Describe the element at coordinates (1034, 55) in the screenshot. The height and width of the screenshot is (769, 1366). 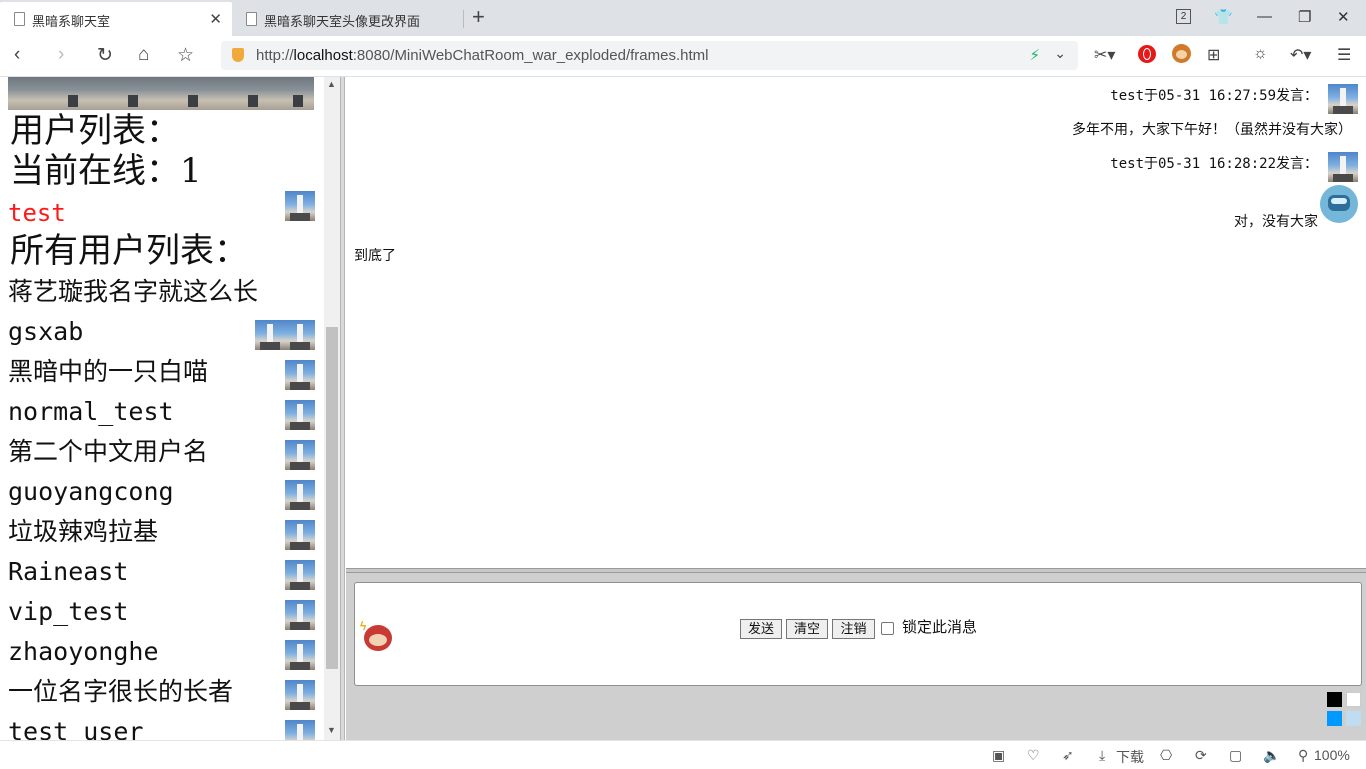
I see `lightning-icon: ⚡` at that location.